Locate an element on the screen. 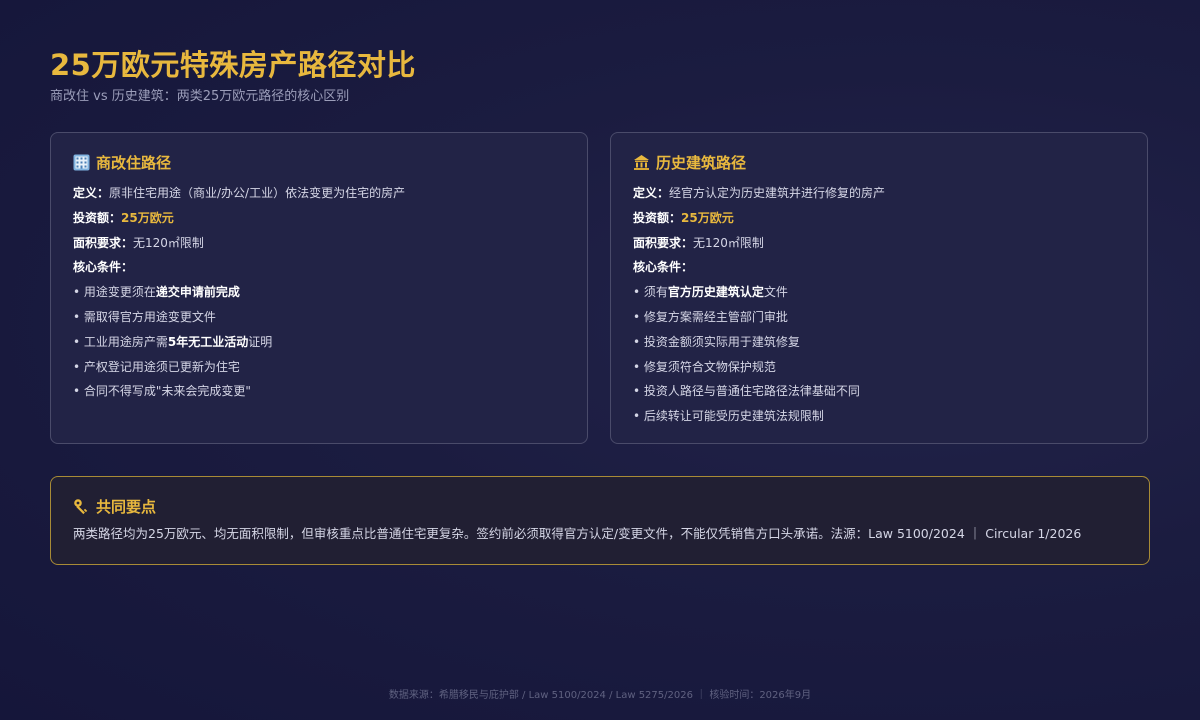 Image resolution: width=1200 pixels, height=720 pixels. condition-item: • 需取得官方用途变更文件 is located at coordinates (144, 316).